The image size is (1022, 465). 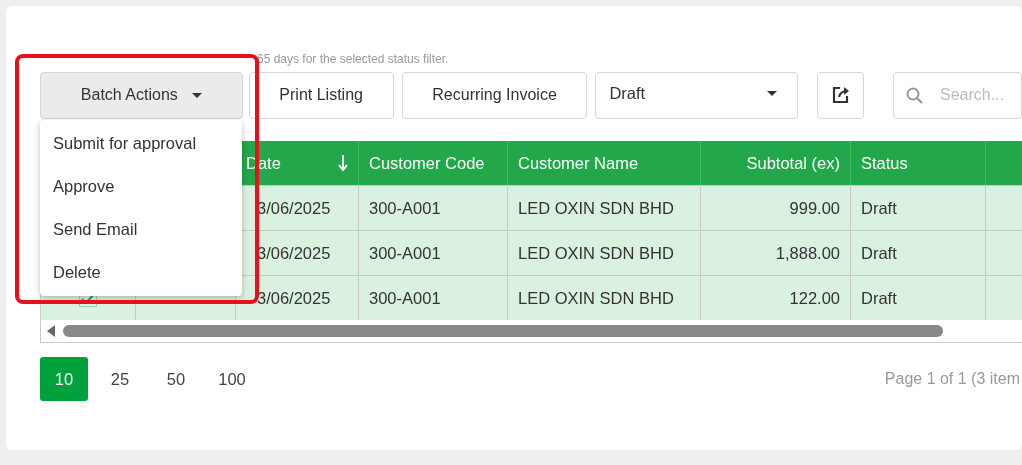 I want to click on status-select: Draft, so click(x=697, y=95).